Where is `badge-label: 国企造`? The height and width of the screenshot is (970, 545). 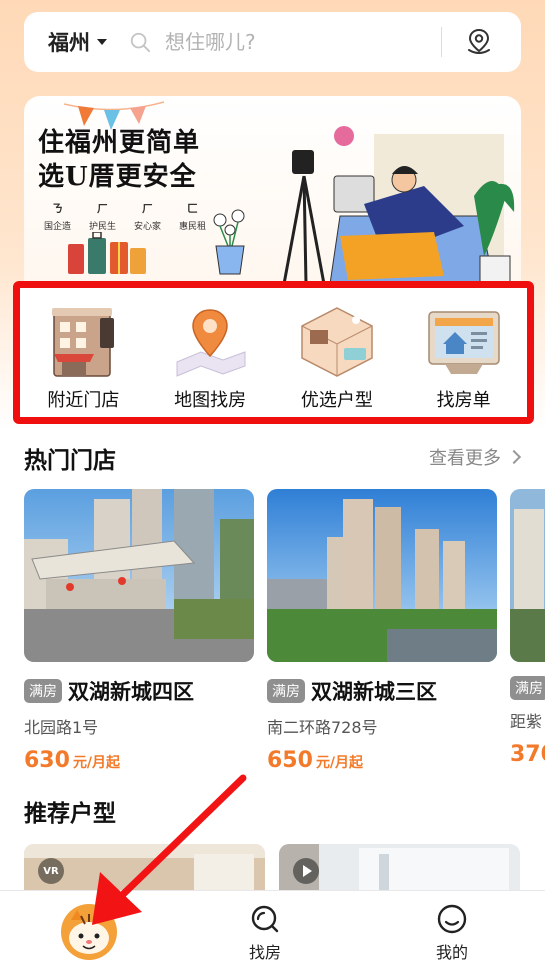 badge-label: 国企造 is located at coordinates (58, 227).